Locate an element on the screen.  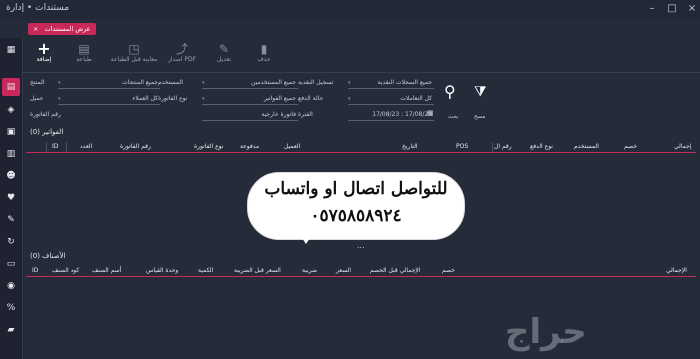
window-title: مستندات • إدارة is located at coordinates (38, 8).